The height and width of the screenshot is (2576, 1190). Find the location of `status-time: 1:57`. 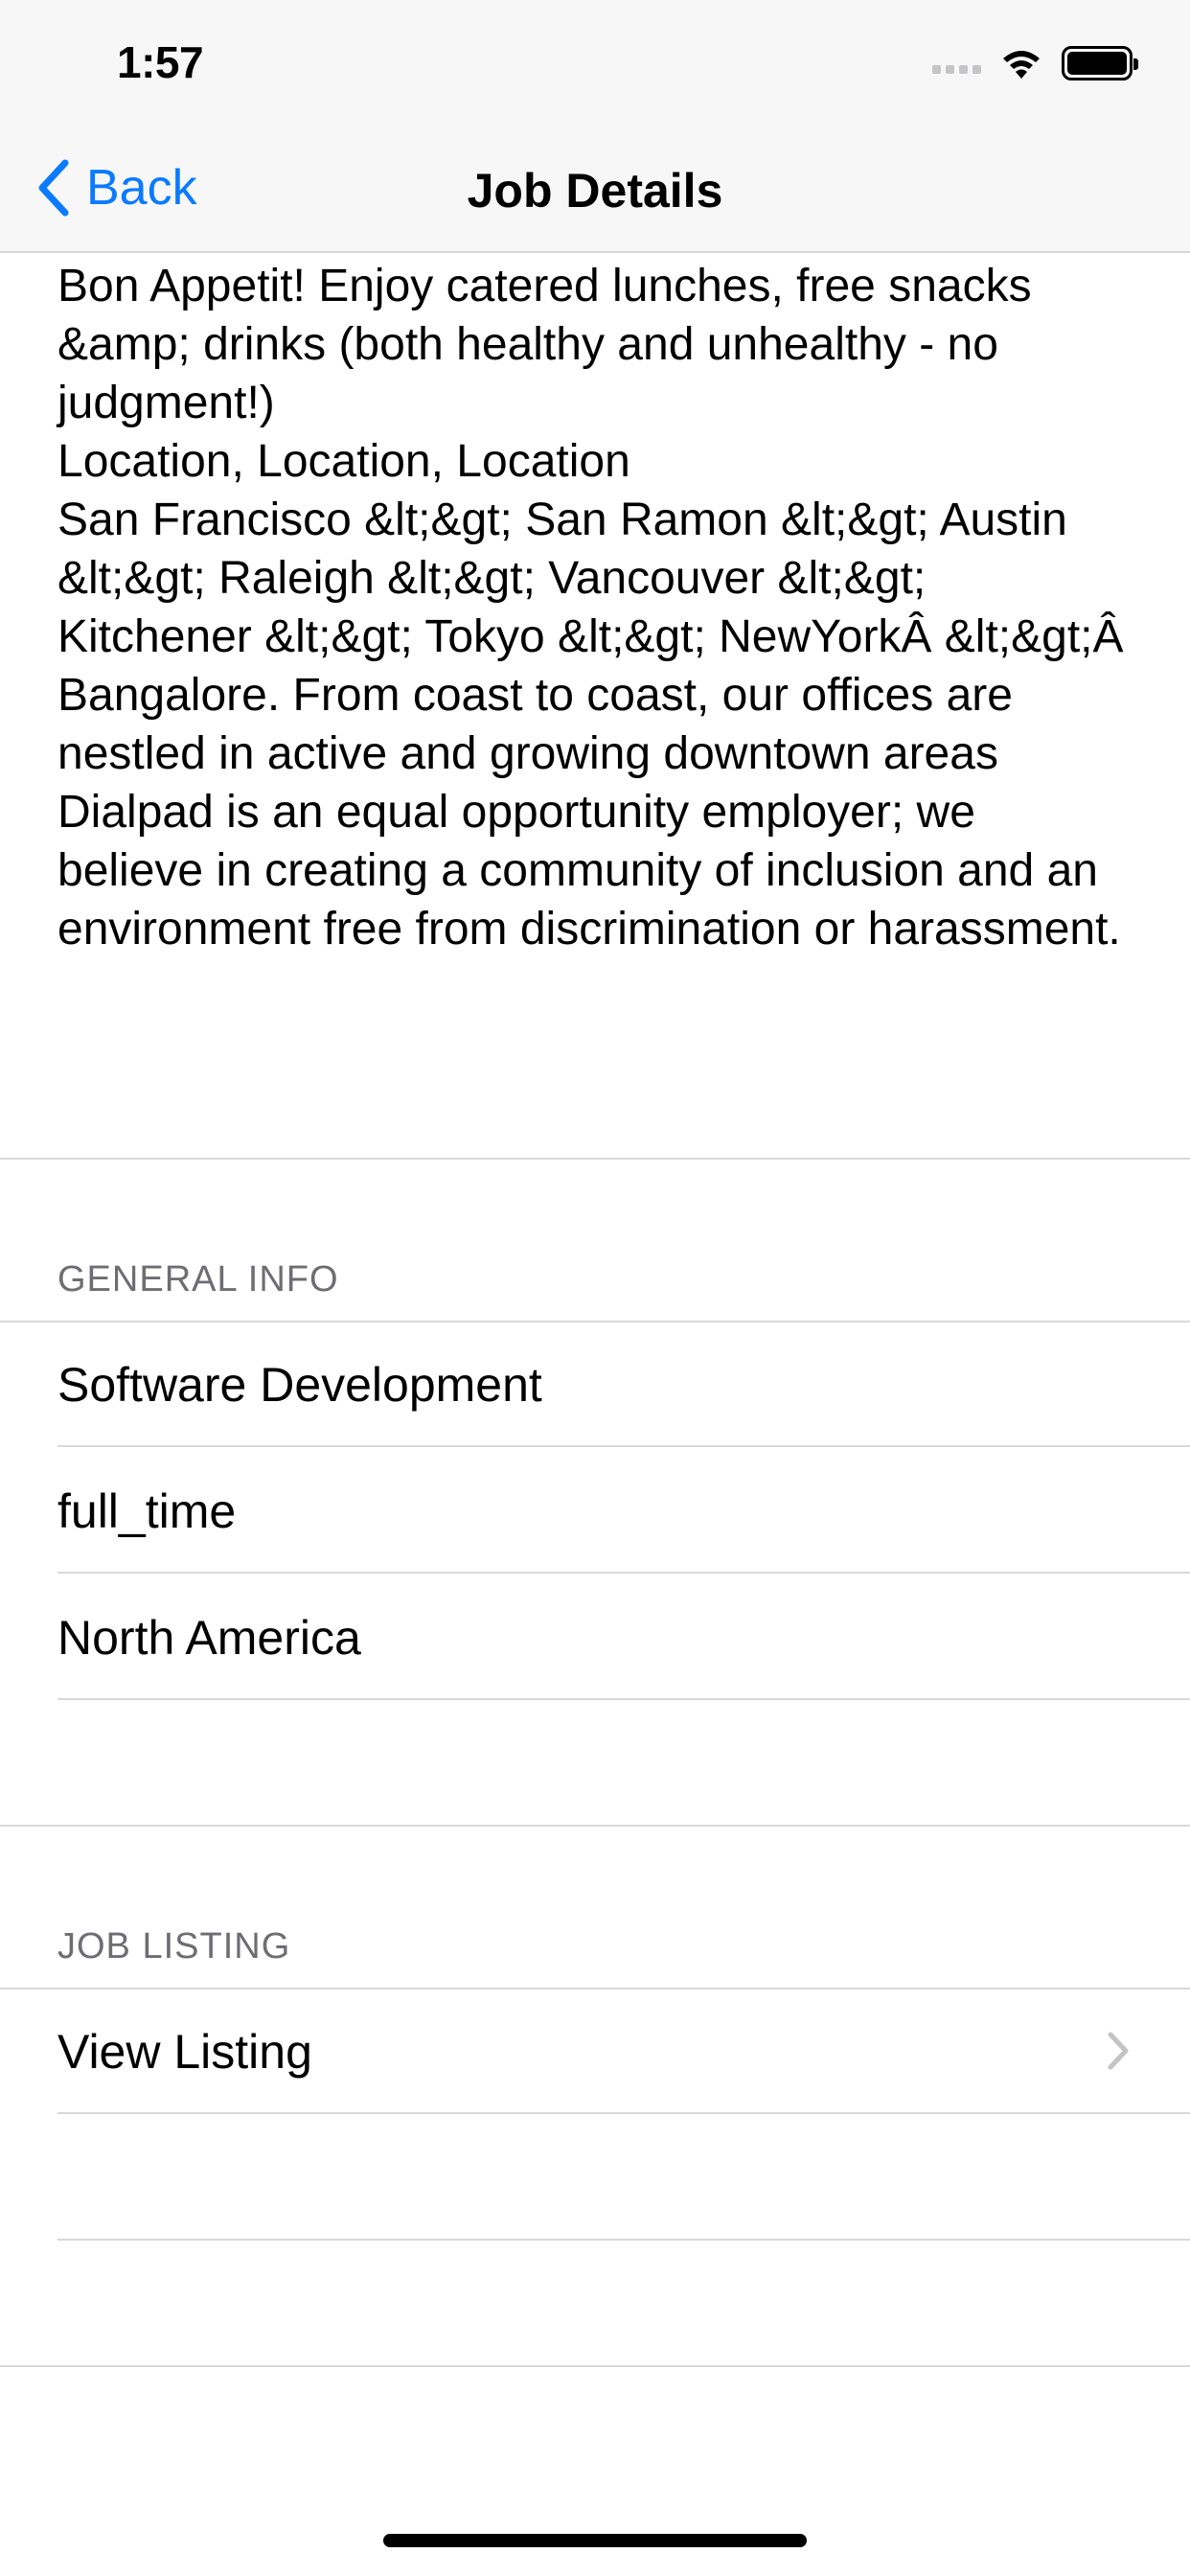

status-time: 1:57 is located at coordinates (160, 62).